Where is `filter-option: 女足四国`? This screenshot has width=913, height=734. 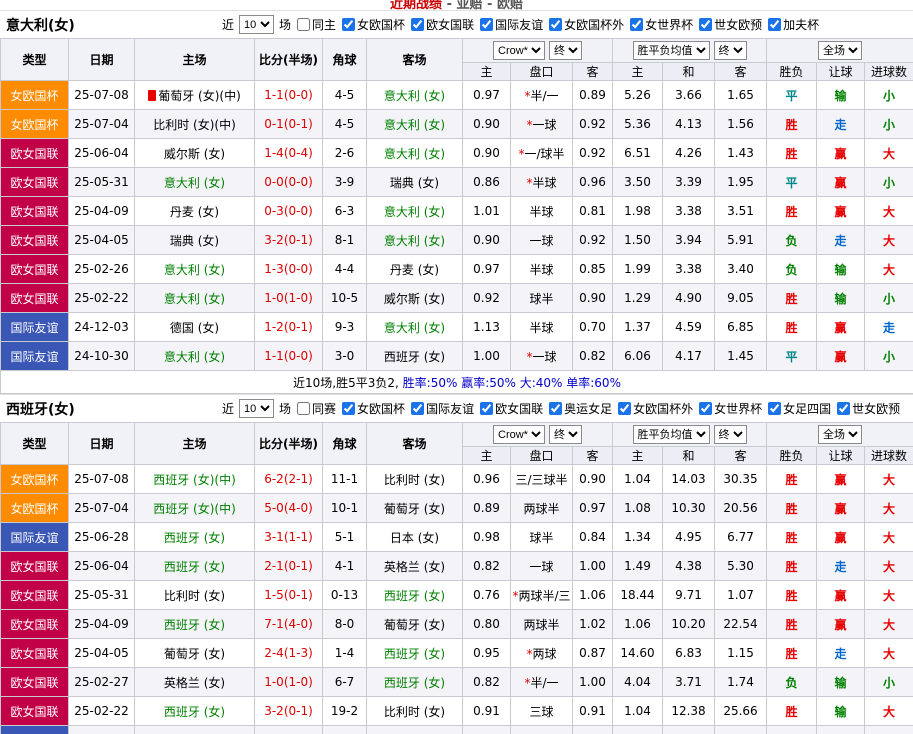
filter-option: 女足四国 is located at coordinates (797, 408).